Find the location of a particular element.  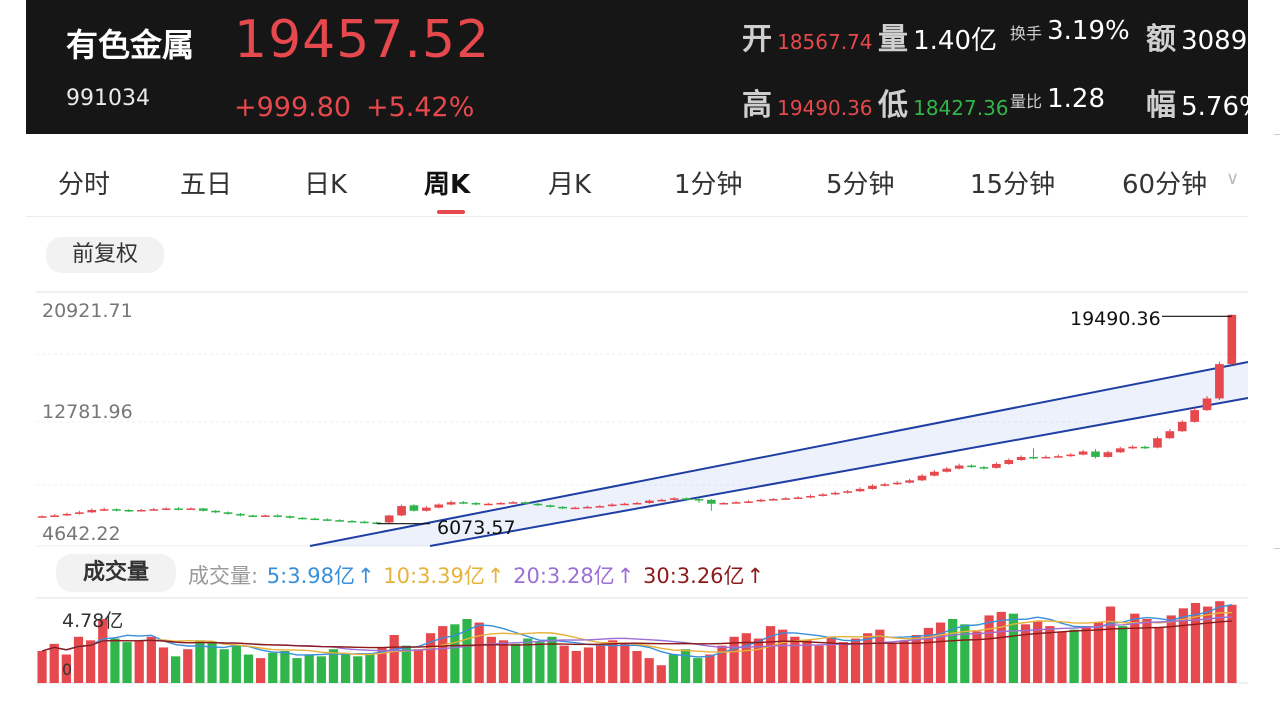

y-label-mid: 12781.96 is located at coordinates (87, 412).